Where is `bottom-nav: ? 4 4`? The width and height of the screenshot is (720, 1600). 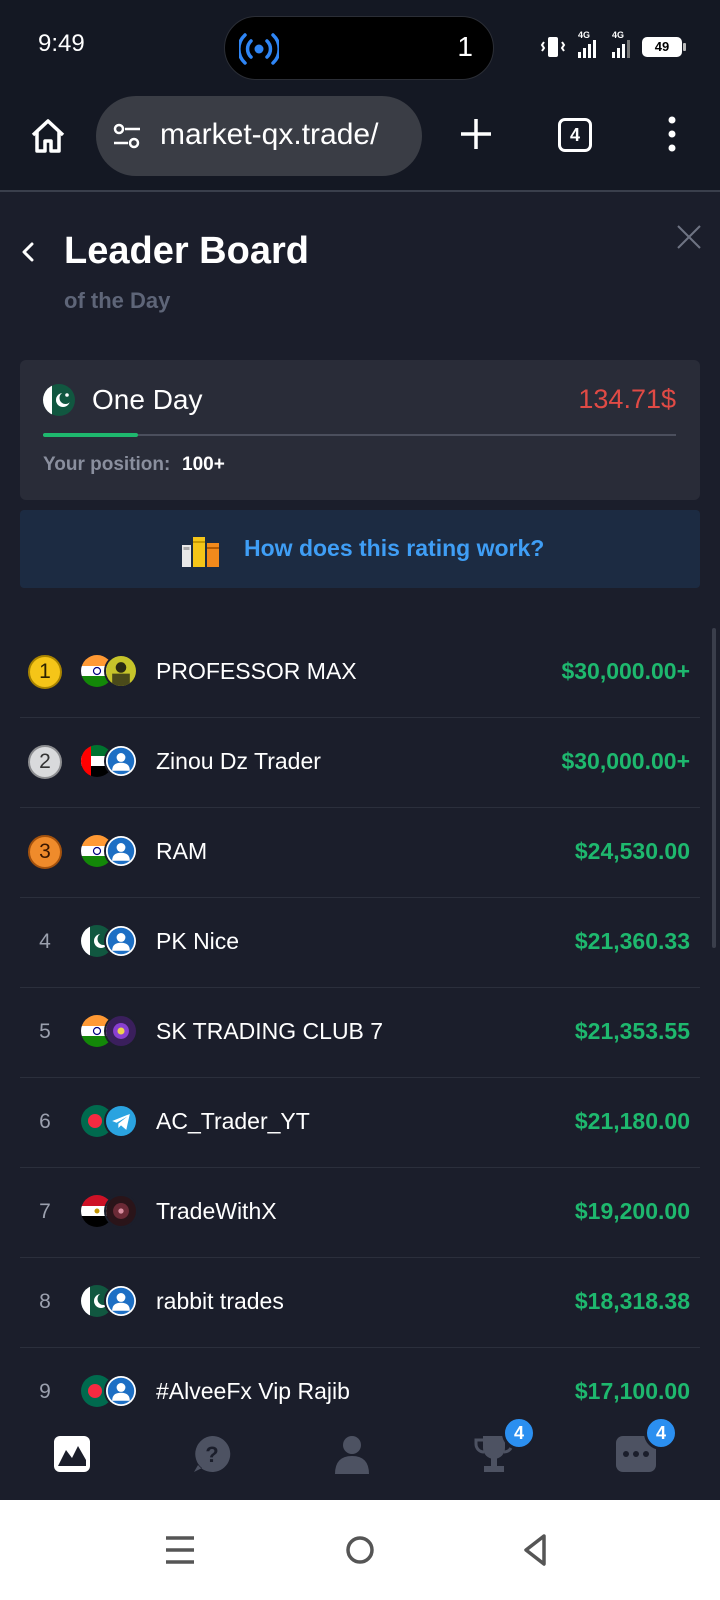 bottom-nav: ? 4 4 is located at coordinates (360, 1458).